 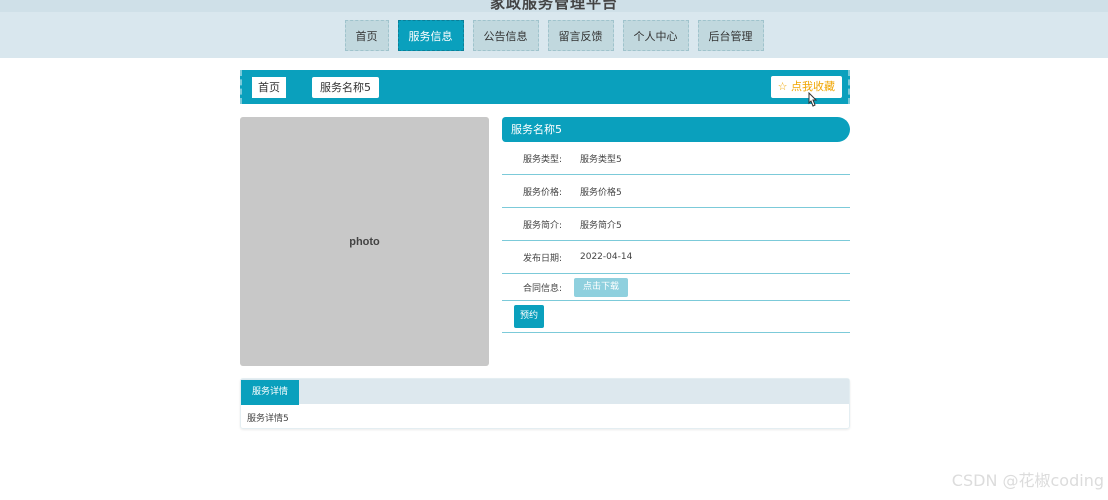 What do you see at coordinates (730, 35) in the screenshot?
I see `nav-item-admin: 后台管理` at bounding box center [730, 35].